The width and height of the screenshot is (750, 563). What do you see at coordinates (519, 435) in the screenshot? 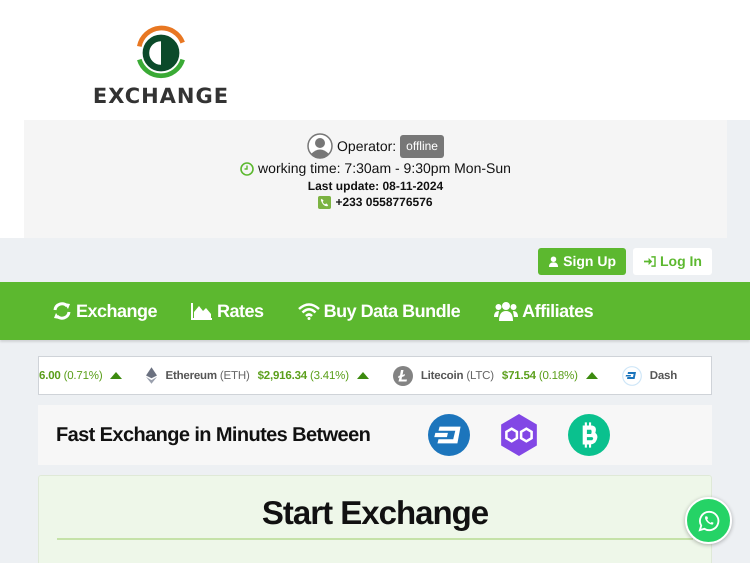
I see `polygon-coin-icon` at bounding box center [519, 435].